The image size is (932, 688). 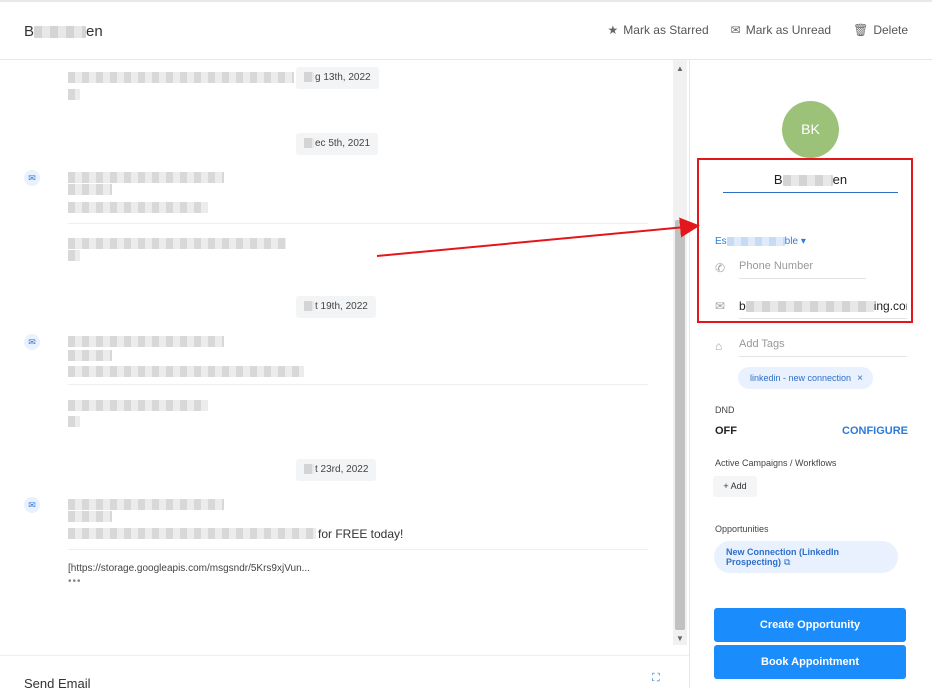 I want to click on panel-divider, so click(x=689, y=374).